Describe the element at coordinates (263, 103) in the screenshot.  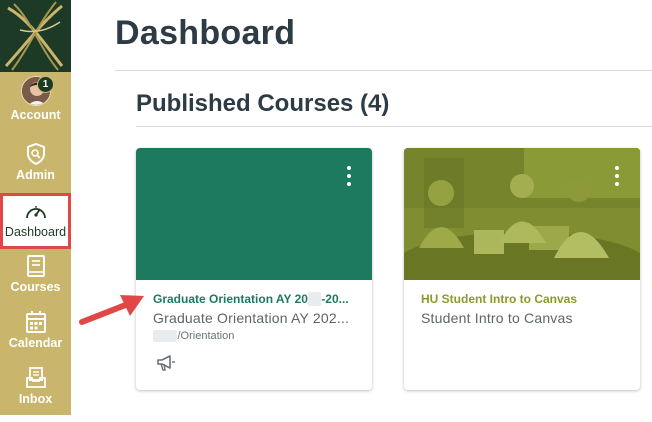
I see `section-title: Published Courses (4)` at that location.